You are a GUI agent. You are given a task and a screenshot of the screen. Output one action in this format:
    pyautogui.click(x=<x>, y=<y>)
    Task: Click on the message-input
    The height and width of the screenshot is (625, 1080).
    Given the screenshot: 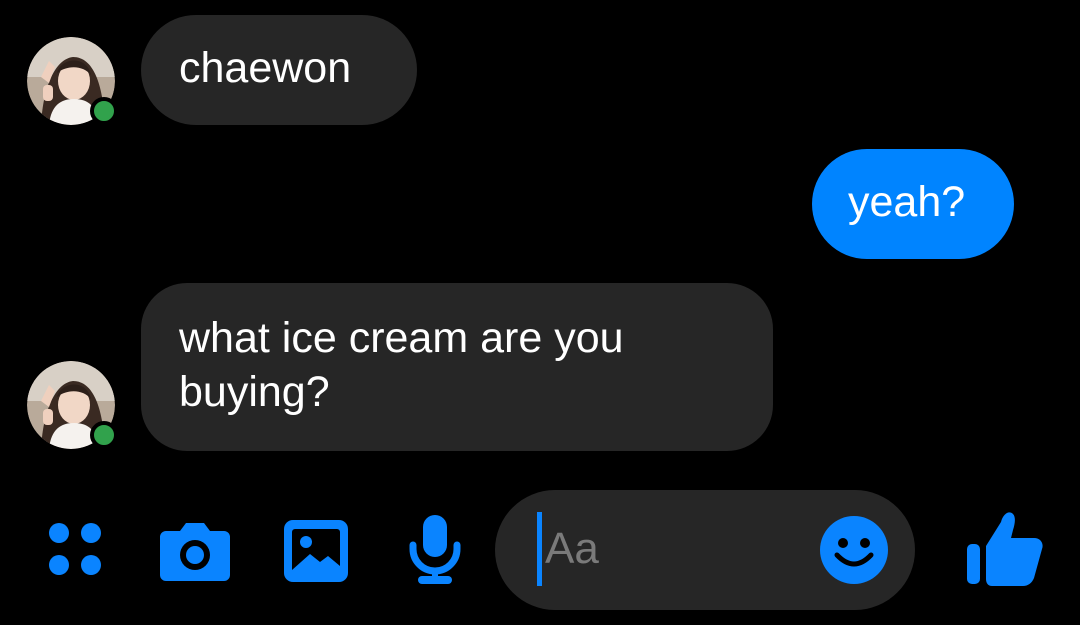 What is the action you would take?
    pyautogui.click(x=680, y=549)
    